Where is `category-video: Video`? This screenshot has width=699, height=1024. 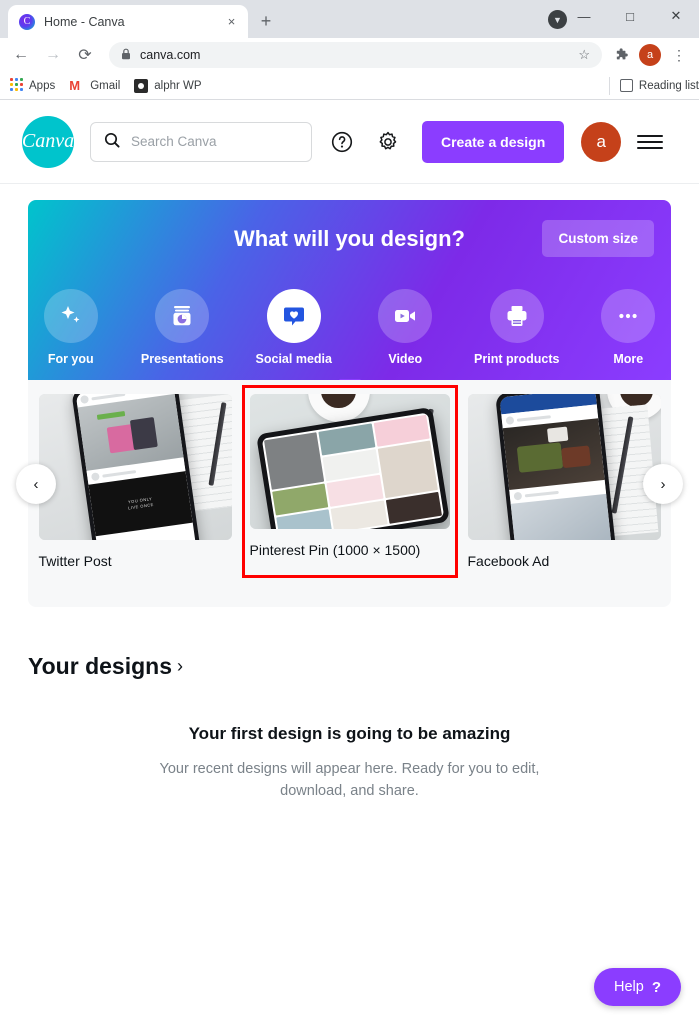 category-video: Video is located at coordinates (406, 327).